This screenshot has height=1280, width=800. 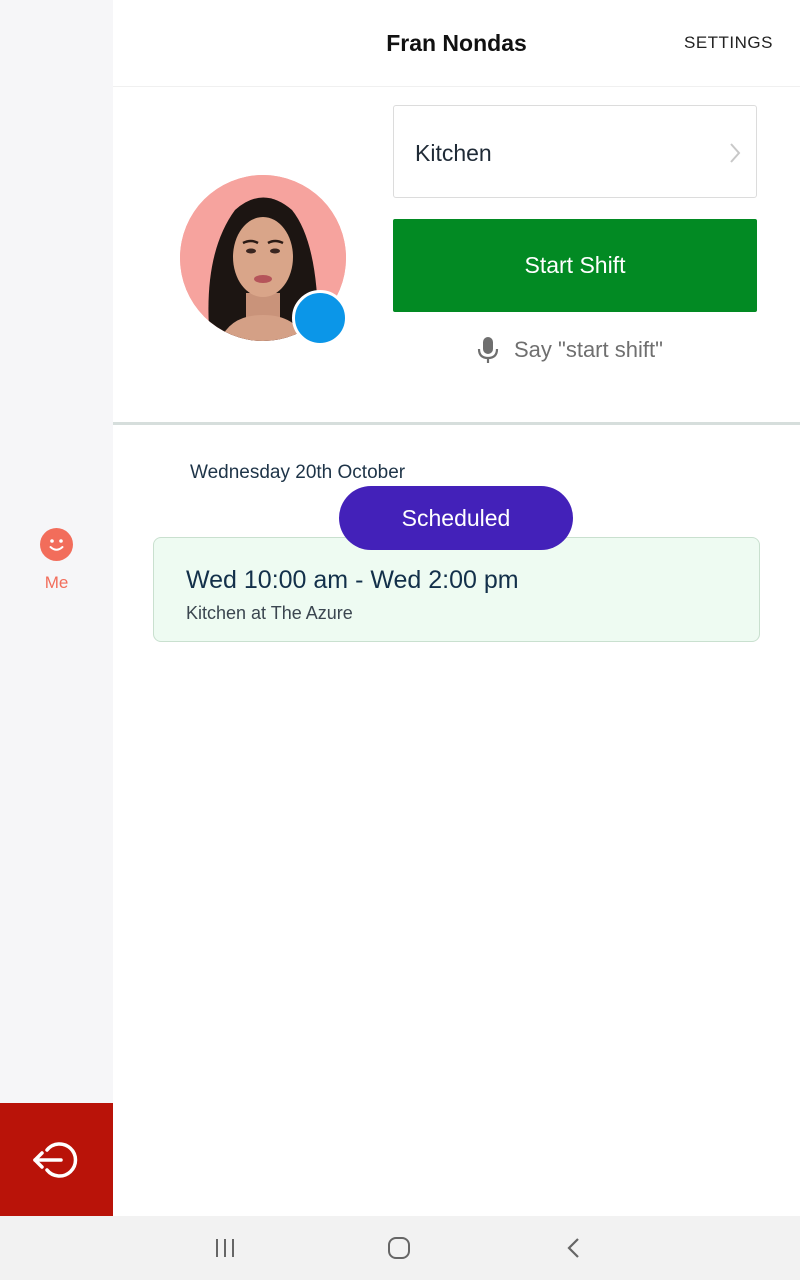 I want to click on start-shift-button: Start Shift, so click(x=575, y=265).